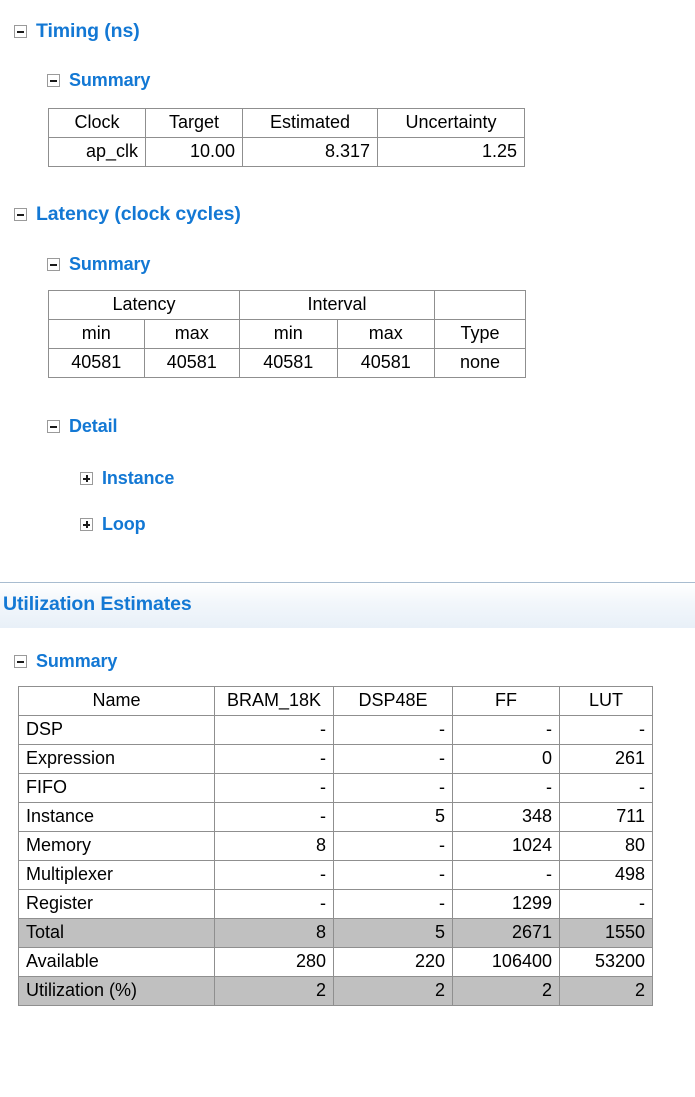  I want to click on column-header-ff: FF, so click(506, 701).